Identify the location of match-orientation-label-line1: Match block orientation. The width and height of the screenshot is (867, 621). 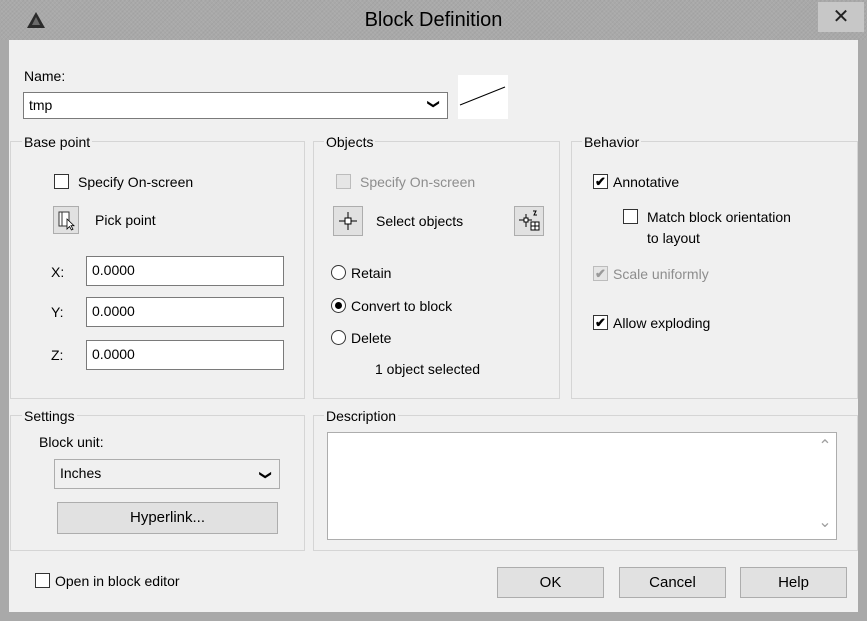
(719, 217).